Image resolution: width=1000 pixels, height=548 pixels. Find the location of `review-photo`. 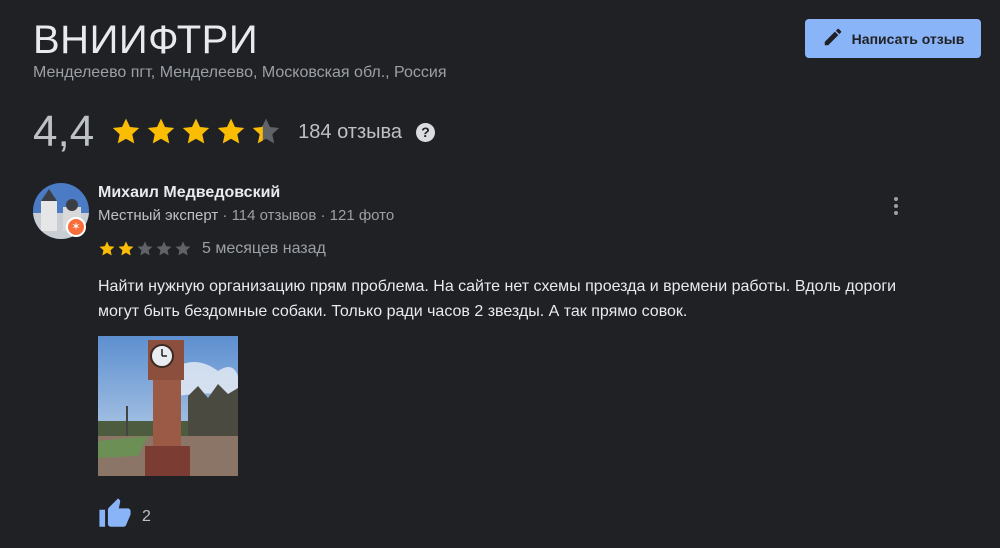

review-photo is located at coordinates (168, 406).